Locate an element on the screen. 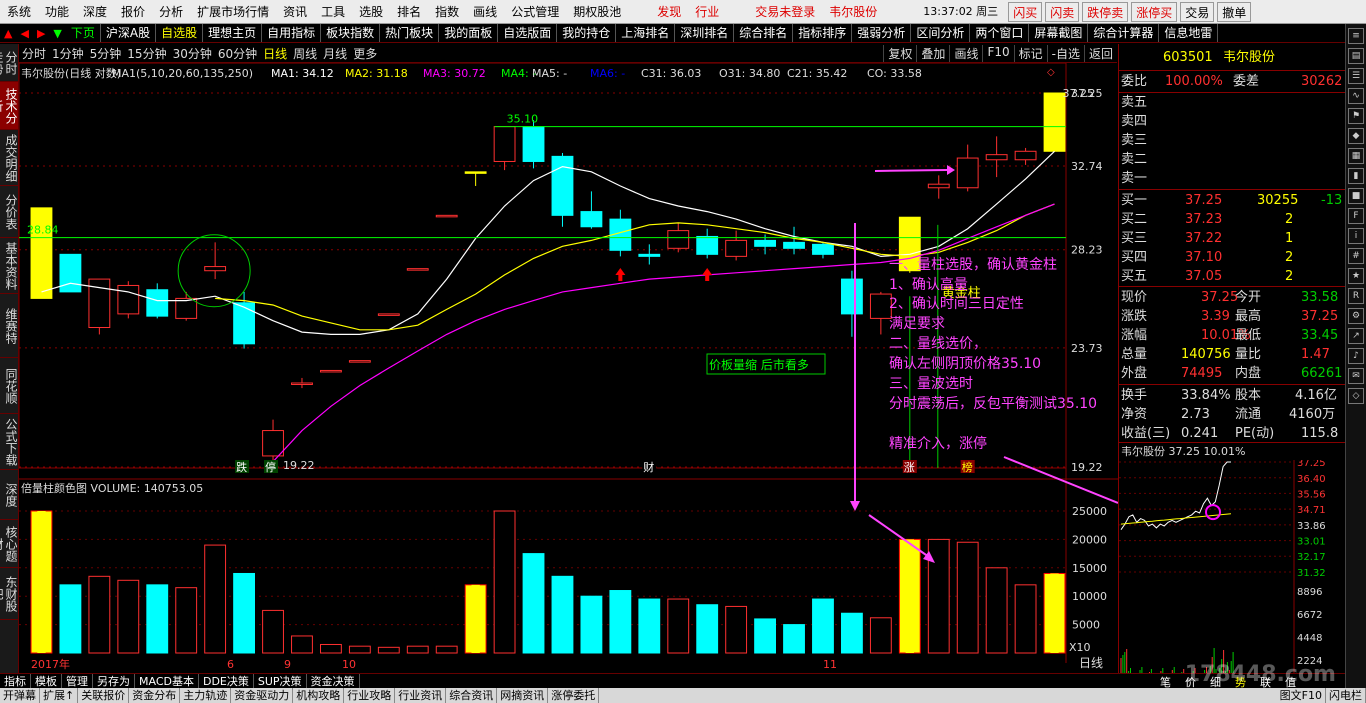  nav-tab: 自选版面 is located at coordinates (528, 33).